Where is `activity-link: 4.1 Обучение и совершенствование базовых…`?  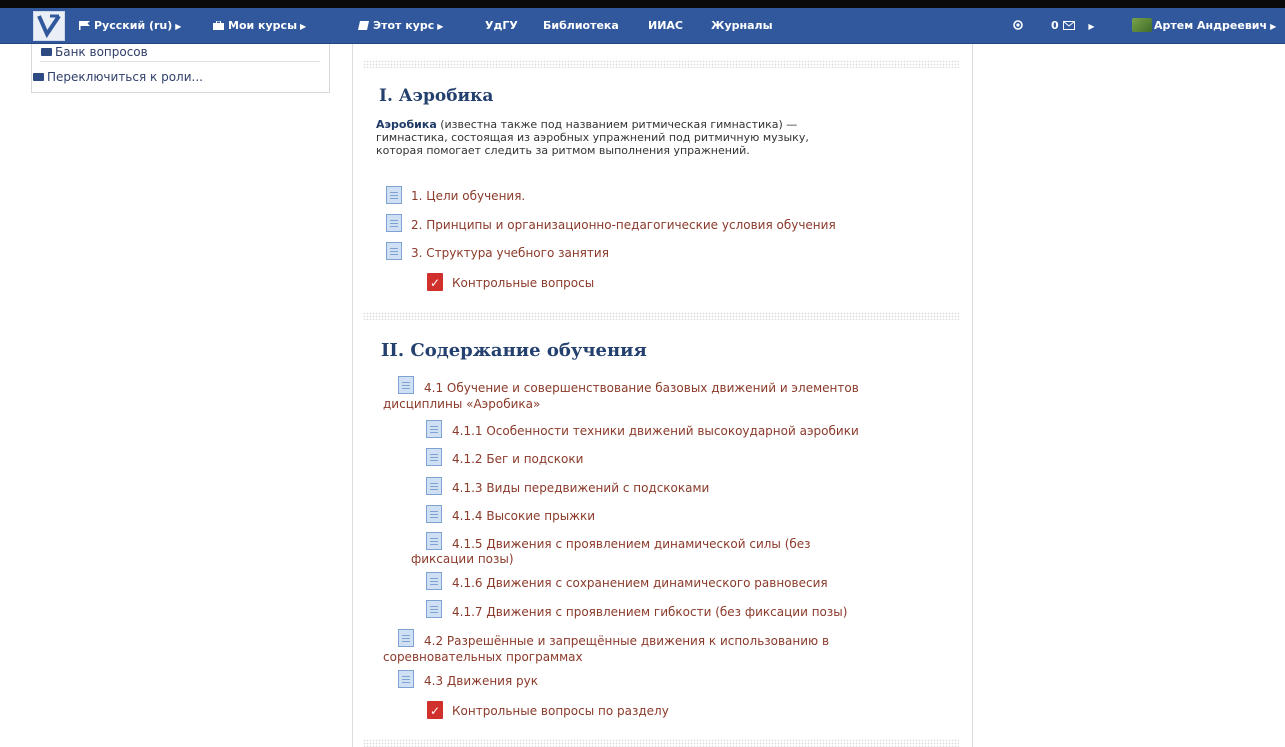 activity-link: 4.1 Обучение и совершенствование базовых… is located at coordinates (641, 388).